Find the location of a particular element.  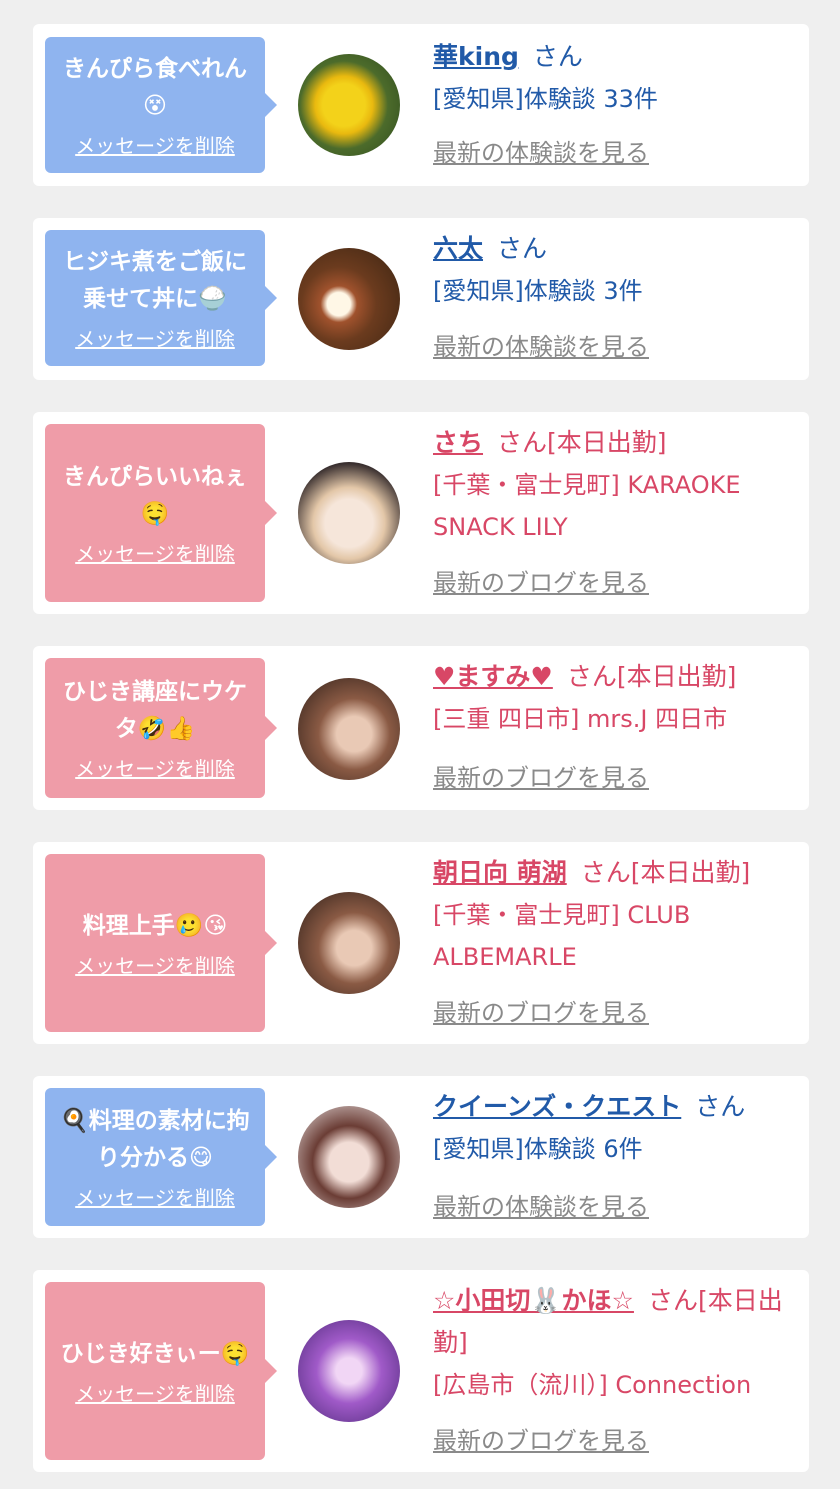

user-detail: [広島市（流川）] Connection is located at coordinates (592, 1385).